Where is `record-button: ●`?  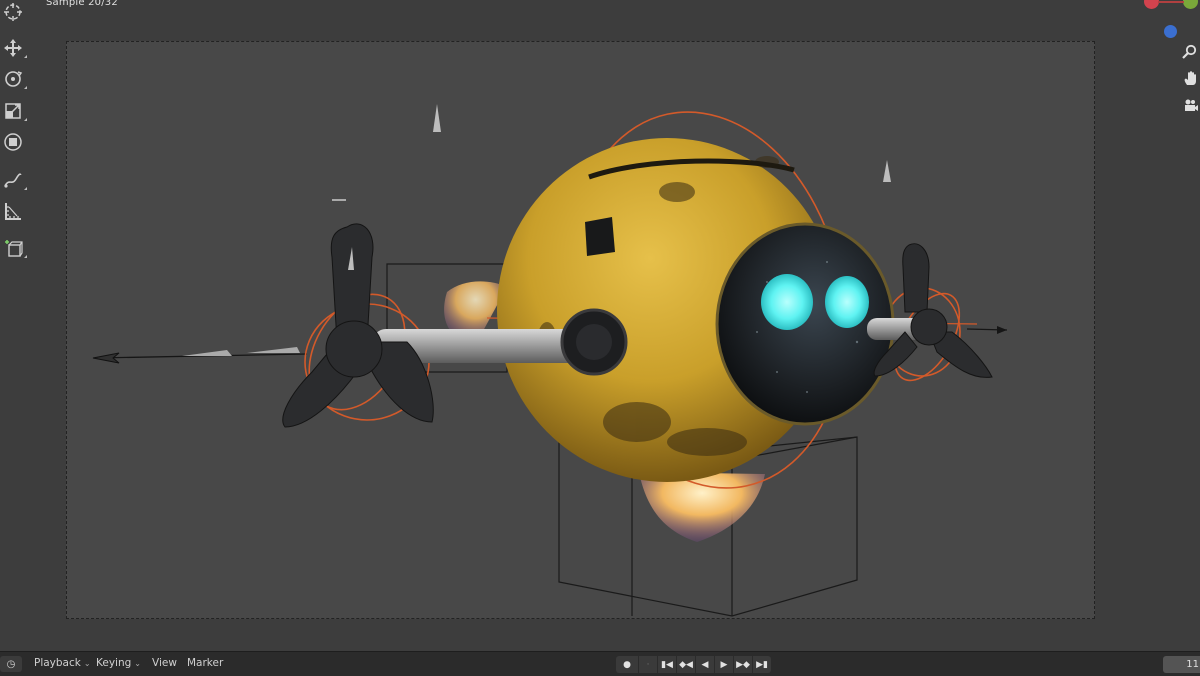
record-button: ● is located at coordinates (627, 664).